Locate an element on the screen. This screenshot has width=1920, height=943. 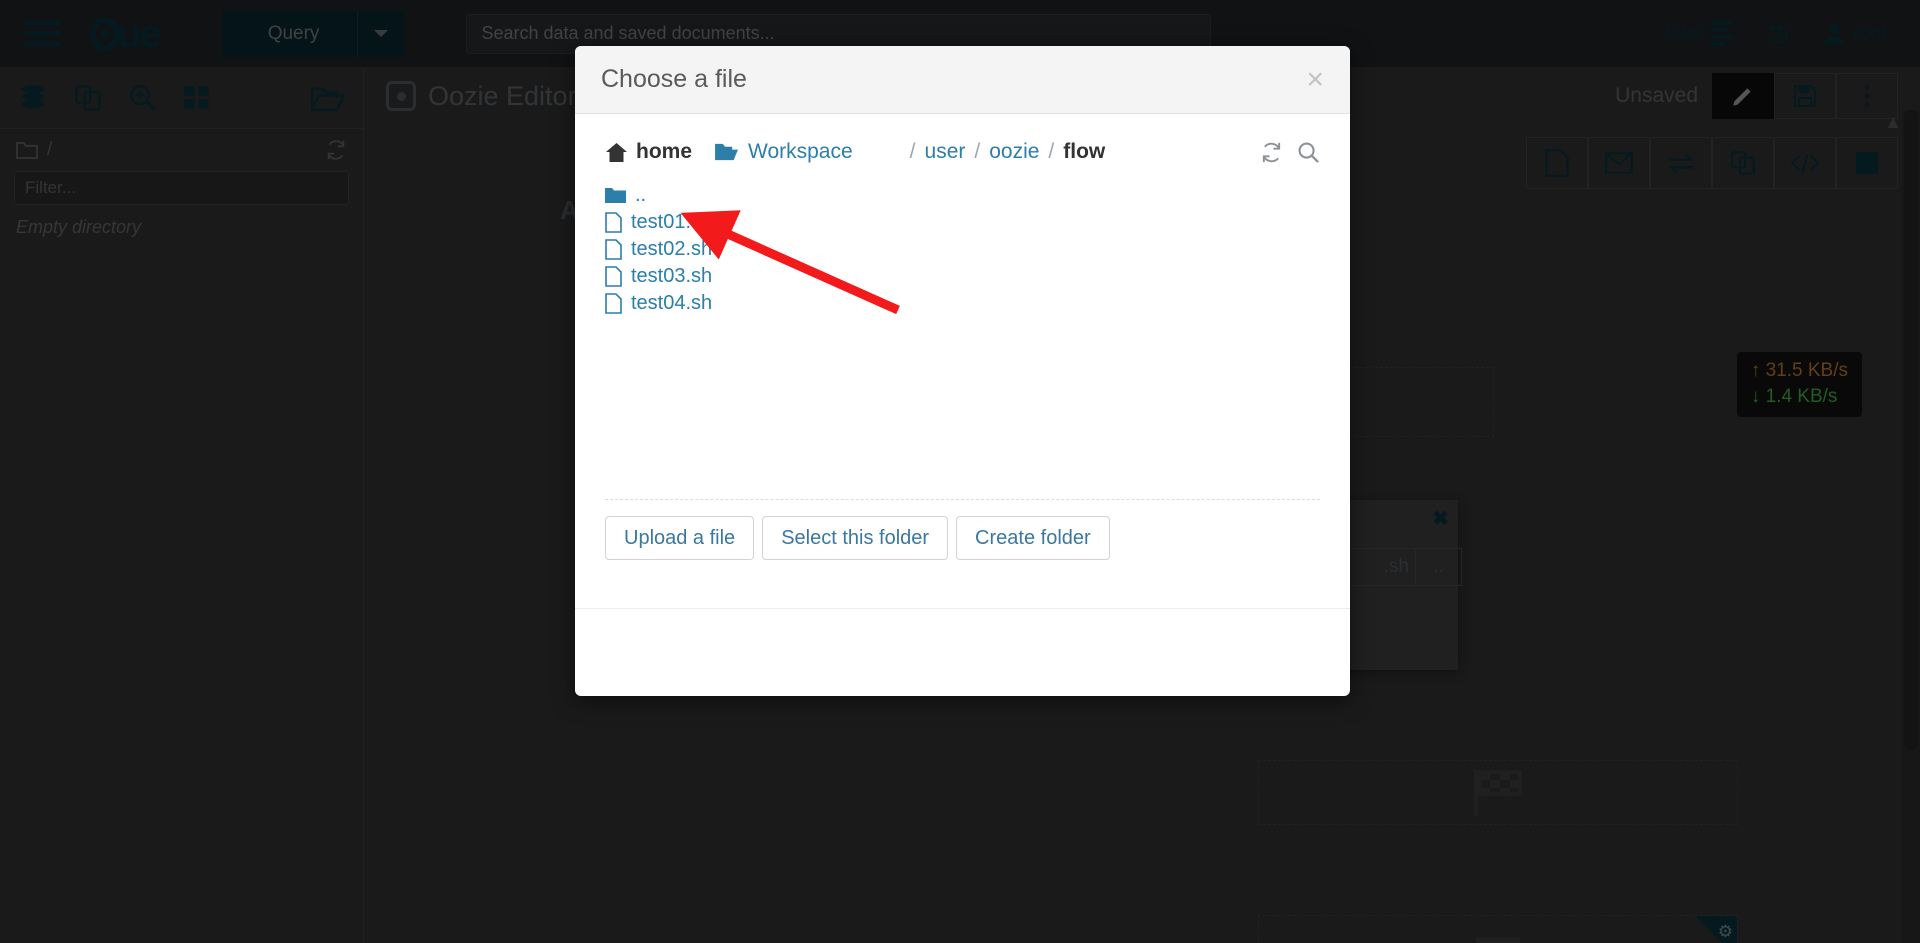
breadcrumb-workspace: Workspace is located at coordinates (783, 152).